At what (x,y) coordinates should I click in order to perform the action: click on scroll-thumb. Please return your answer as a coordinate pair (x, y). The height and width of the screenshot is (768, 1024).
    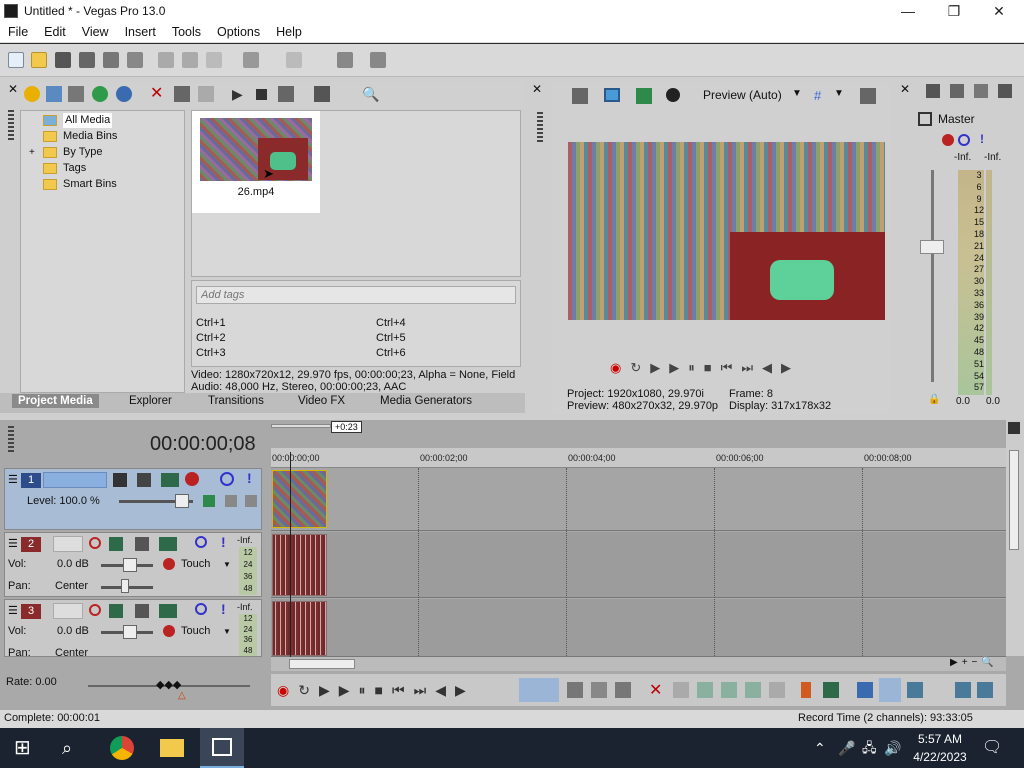
    Looking at the image, I should click on (1014, 500).